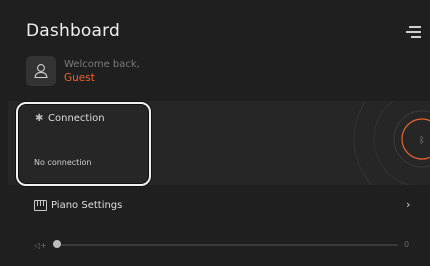 This screenshot has height=266, width=430. Describe the element at coordinates (226, 245) in the screenshot. I see `volume-slider-track` at that location.